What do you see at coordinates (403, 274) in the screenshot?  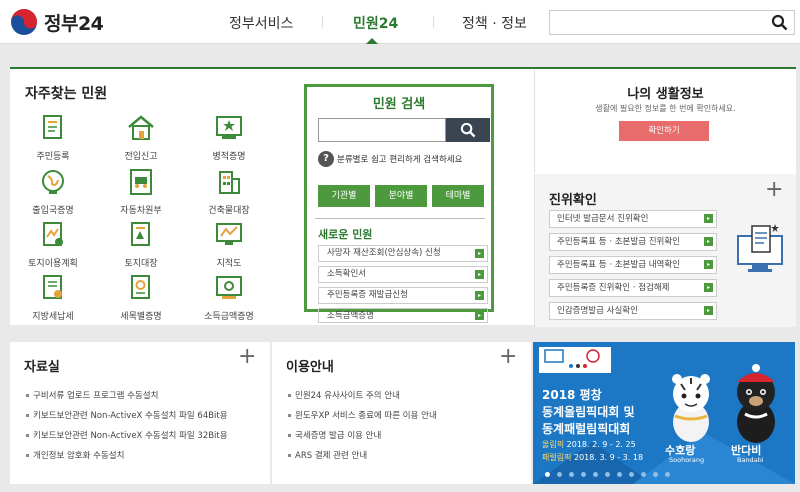 I see `new-civil-item: 소득확인서 ▸` at bounding box center [403, 274].